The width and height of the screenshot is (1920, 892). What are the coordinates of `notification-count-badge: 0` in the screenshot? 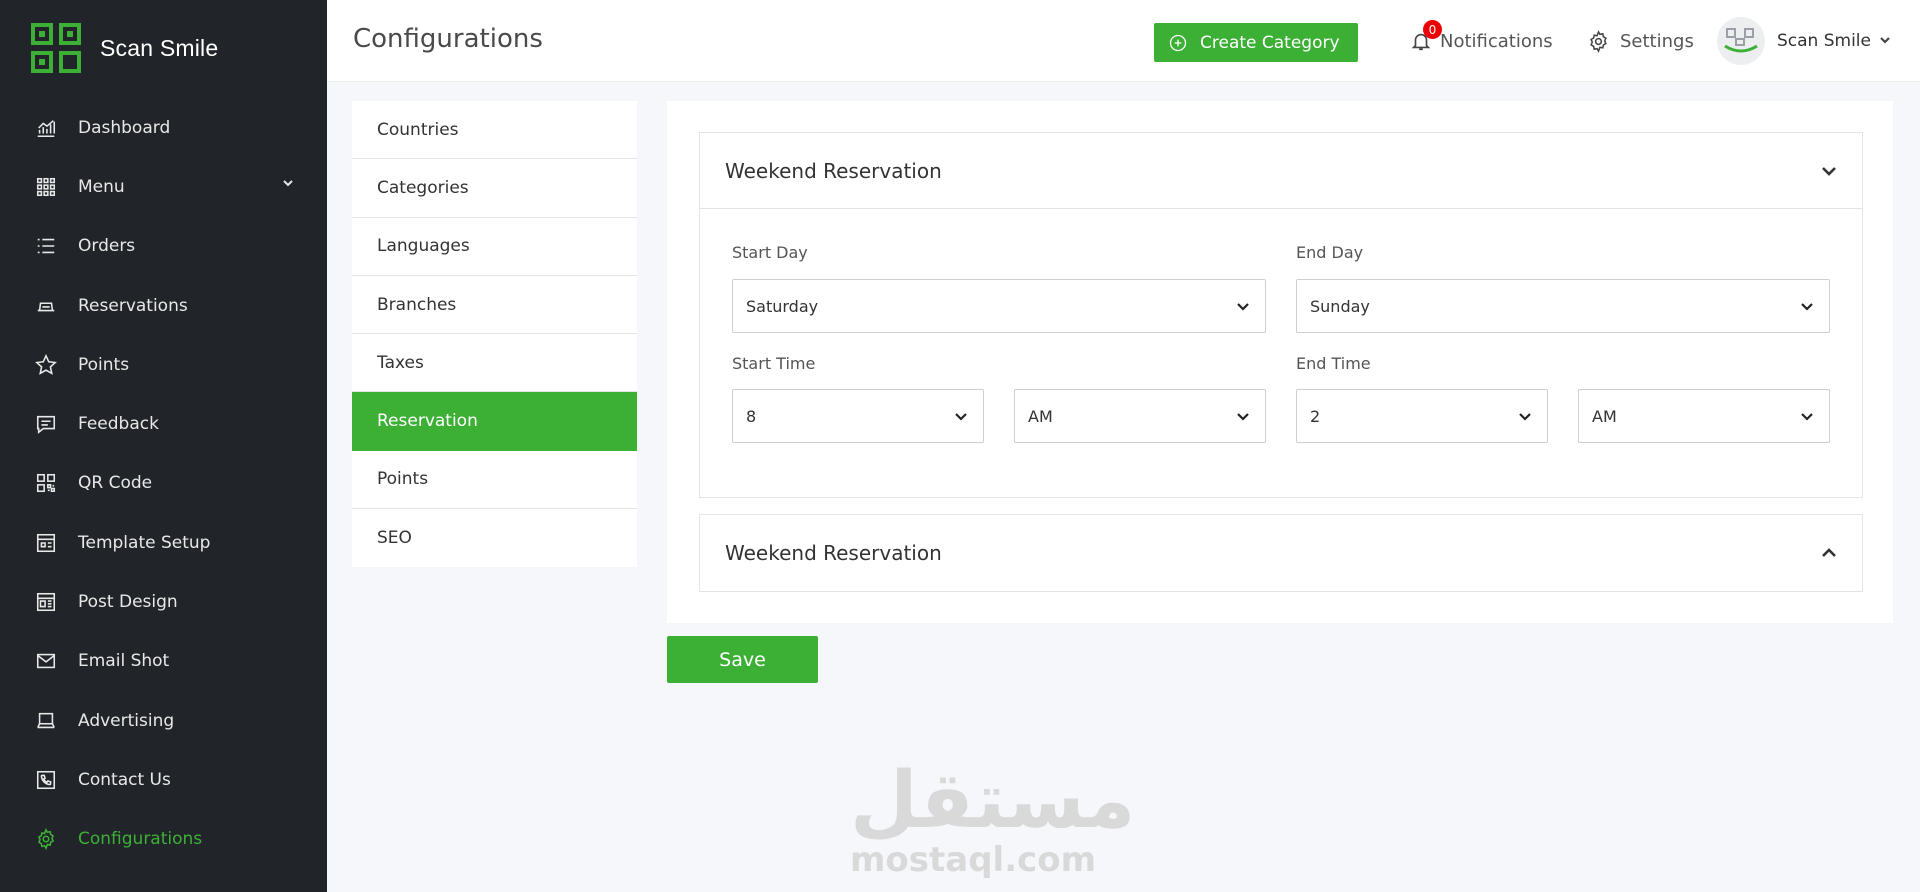 It's located at (1432, 29).